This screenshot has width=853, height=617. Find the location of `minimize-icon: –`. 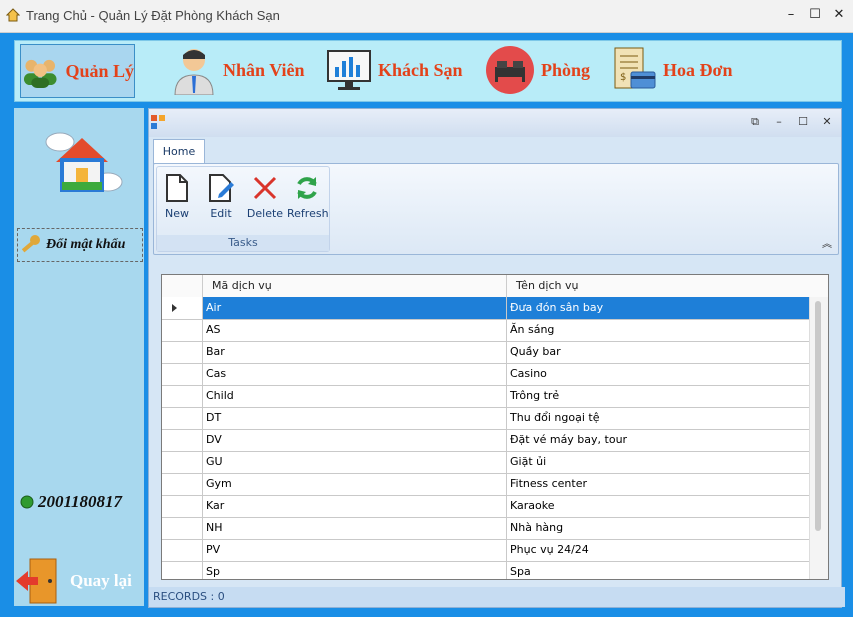

minimize-icon: – is located at coordinates (779, 122).